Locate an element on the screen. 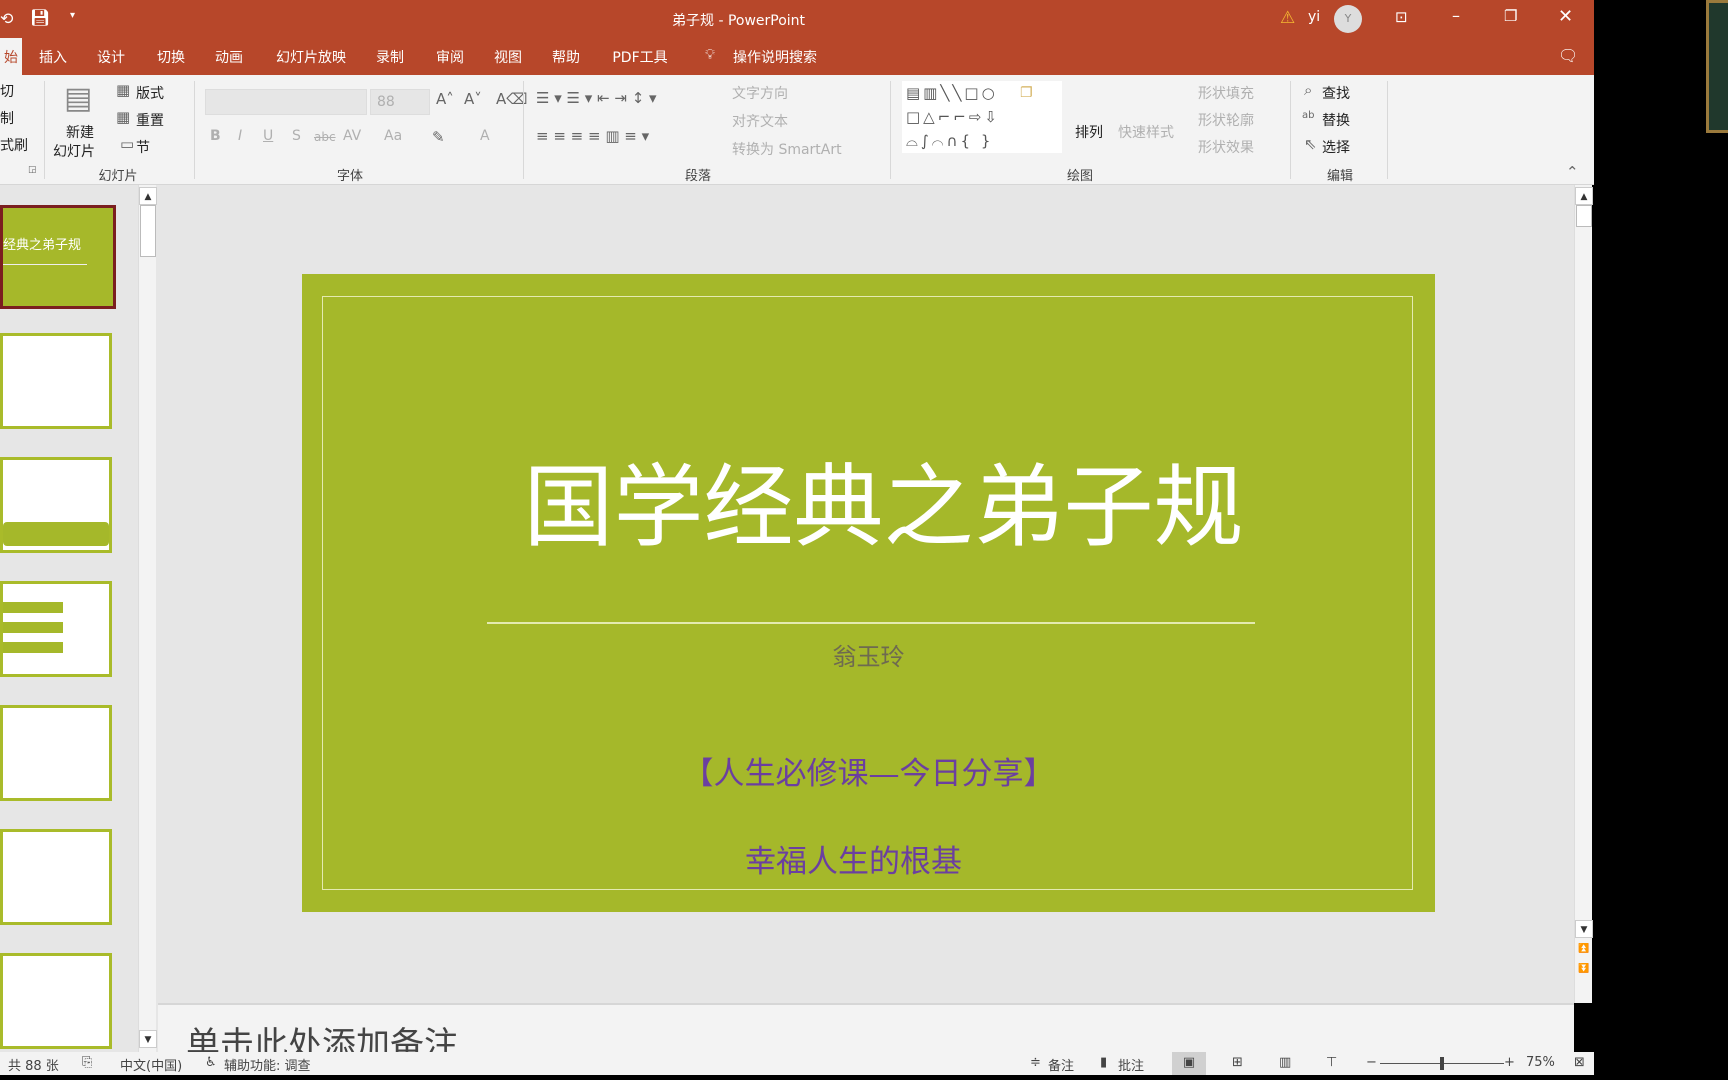 The image size is (1728, 1080). shadow-button: S is located at coordinates (296, 136).